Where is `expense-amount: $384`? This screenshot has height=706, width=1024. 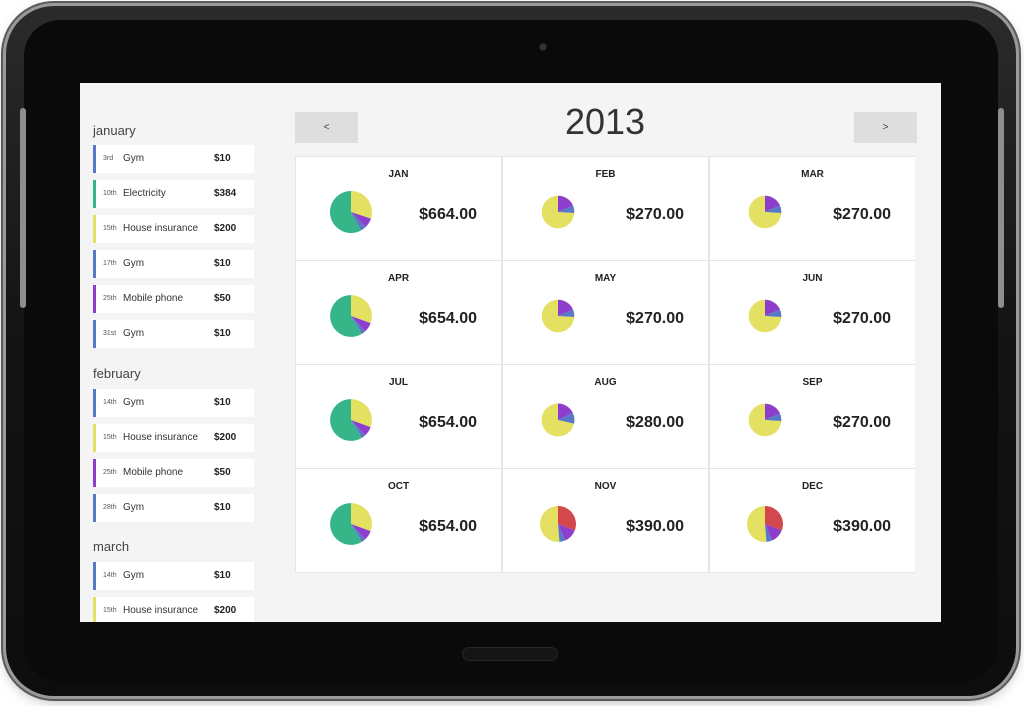
expense-amount: $384 is located at coordinates (225, 193).